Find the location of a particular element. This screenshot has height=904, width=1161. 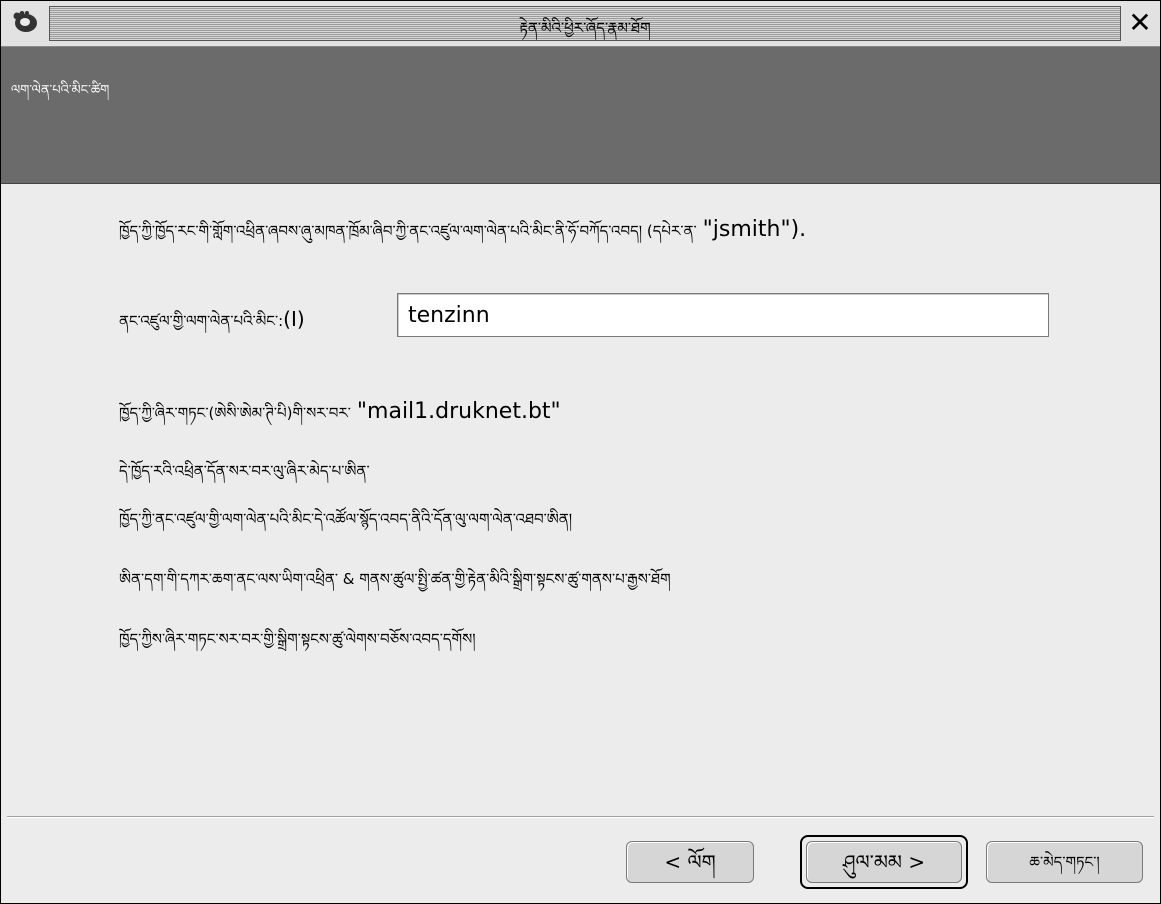

username-input is located at coordinates (723, 315).